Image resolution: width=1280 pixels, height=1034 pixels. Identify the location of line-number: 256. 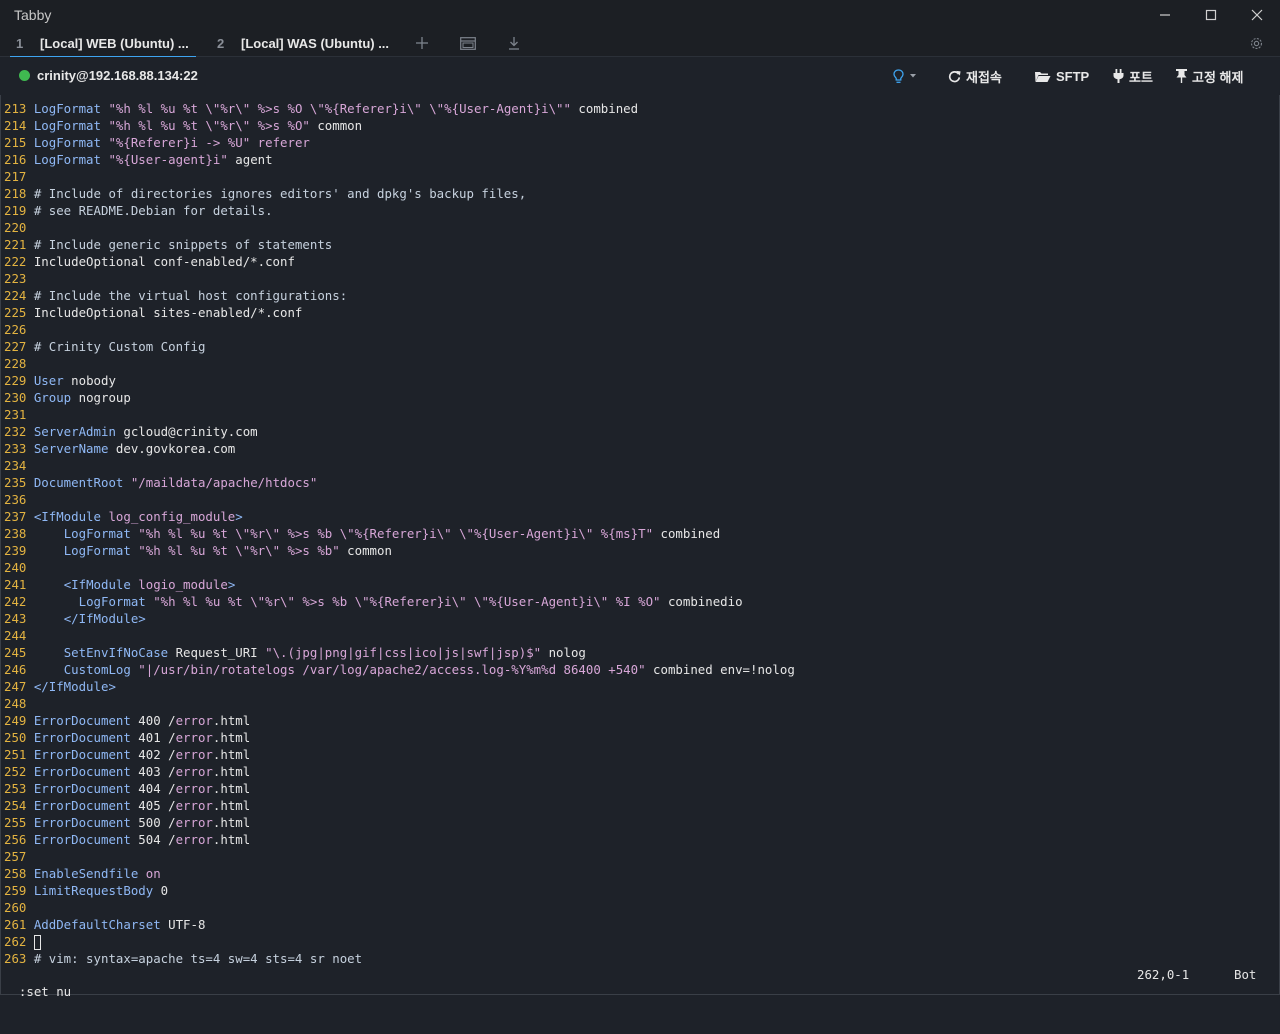
(19, 839).